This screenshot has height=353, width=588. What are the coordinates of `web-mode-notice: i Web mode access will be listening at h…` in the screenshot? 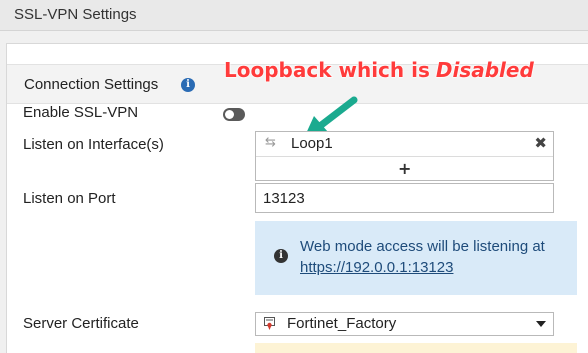 It's located at (416, 258).